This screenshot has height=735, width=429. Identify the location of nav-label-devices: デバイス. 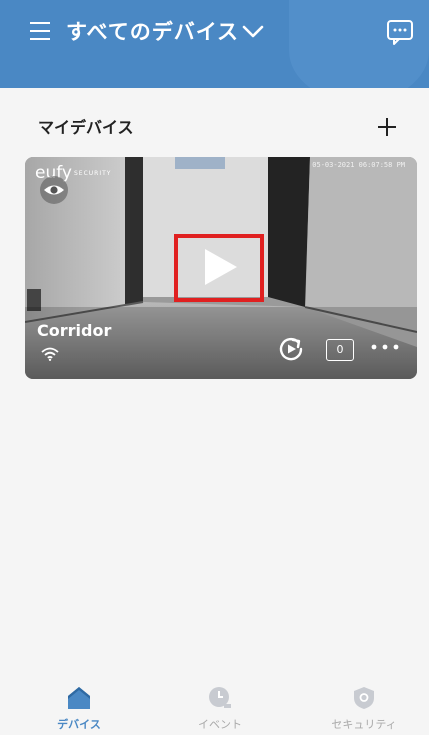
(79, 724).